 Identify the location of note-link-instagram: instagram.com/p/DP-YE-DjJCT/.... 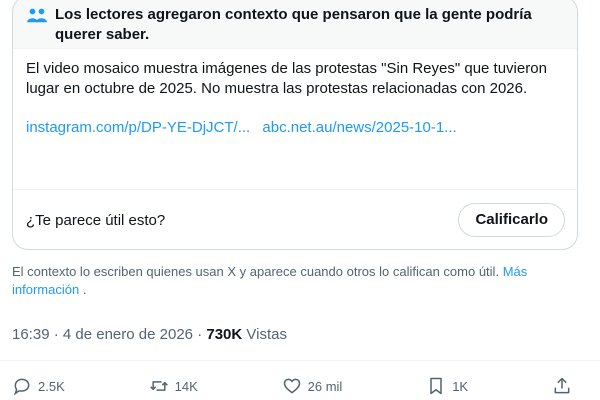
(138, 127).